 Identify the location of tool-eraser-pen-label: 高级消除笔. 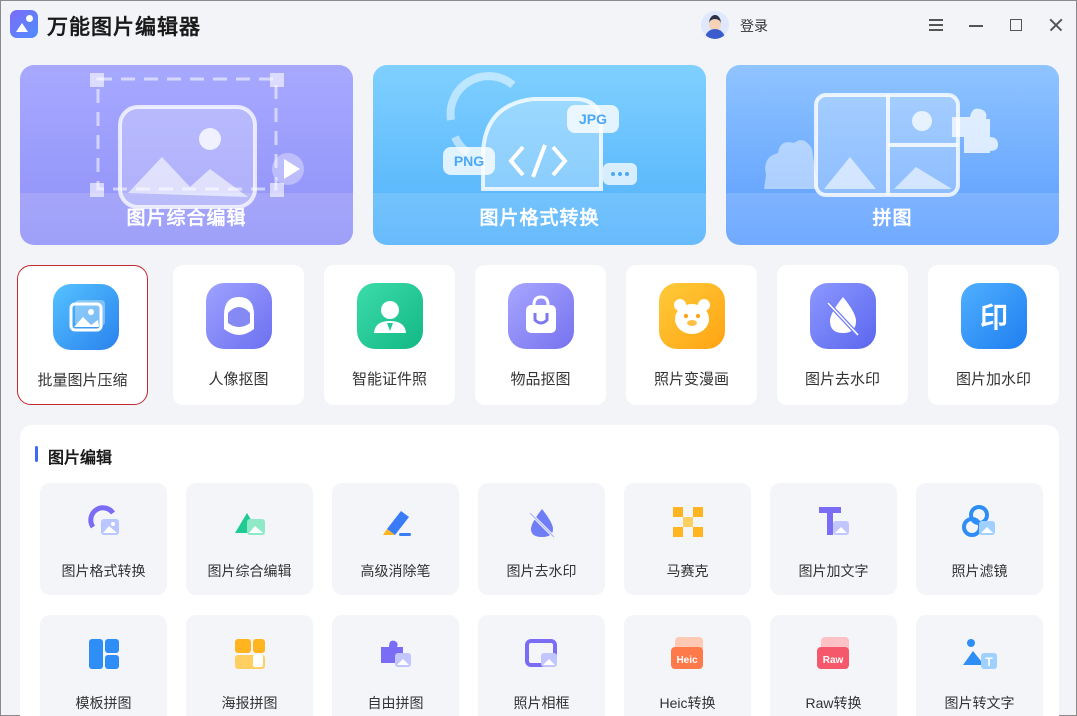
(395, 571).